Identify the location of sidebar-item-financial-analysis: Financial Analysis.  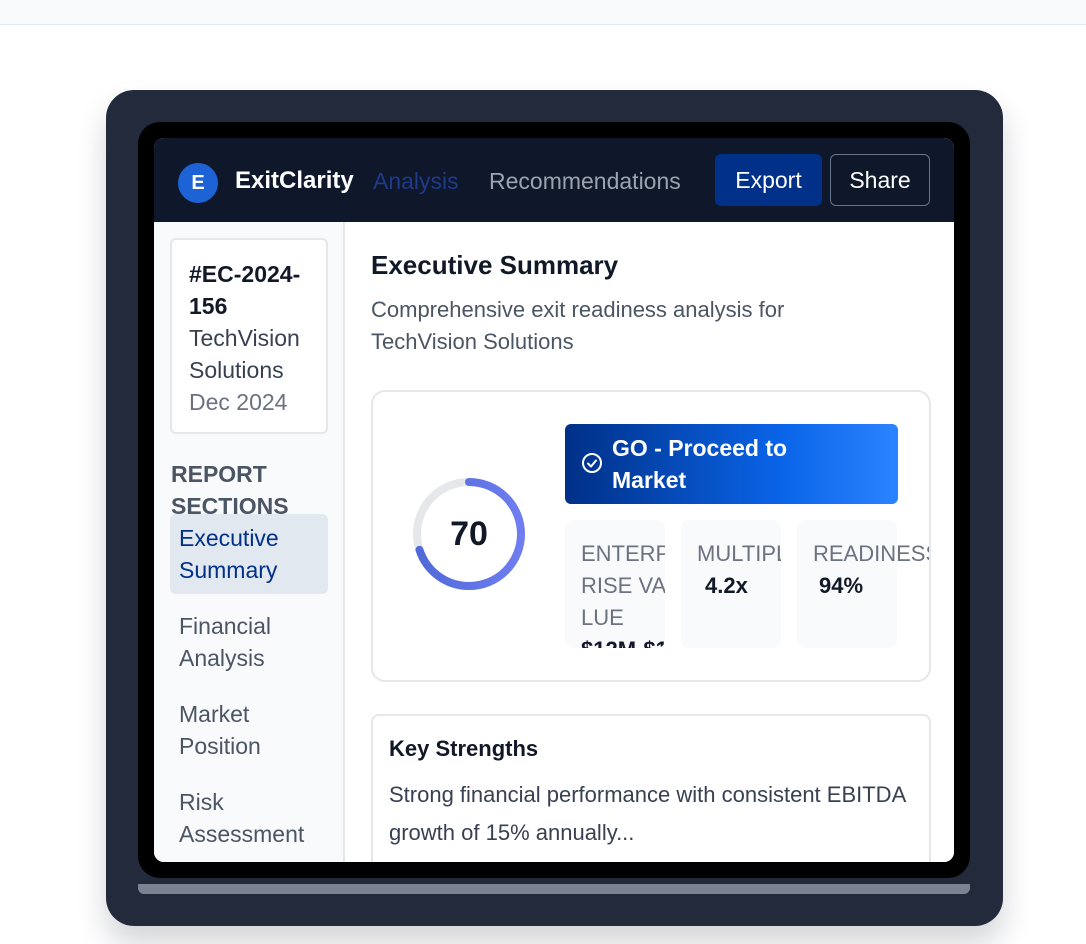
(249, 642).